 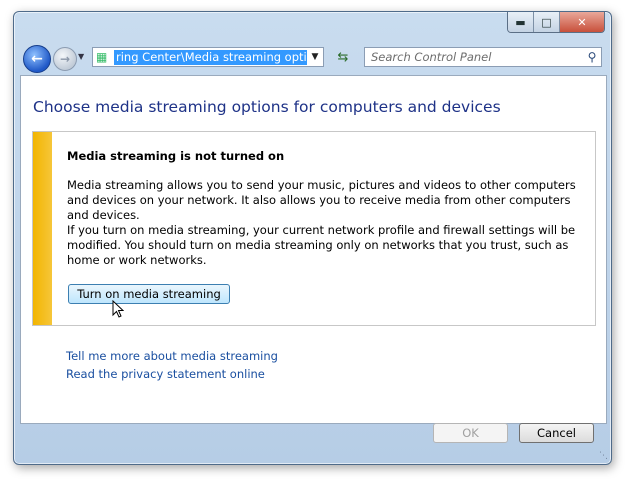 What do you see at coordinates (118, 309) in the screenshot?
I see `mouse-cursor-icon` at bounding box center [118, 309].